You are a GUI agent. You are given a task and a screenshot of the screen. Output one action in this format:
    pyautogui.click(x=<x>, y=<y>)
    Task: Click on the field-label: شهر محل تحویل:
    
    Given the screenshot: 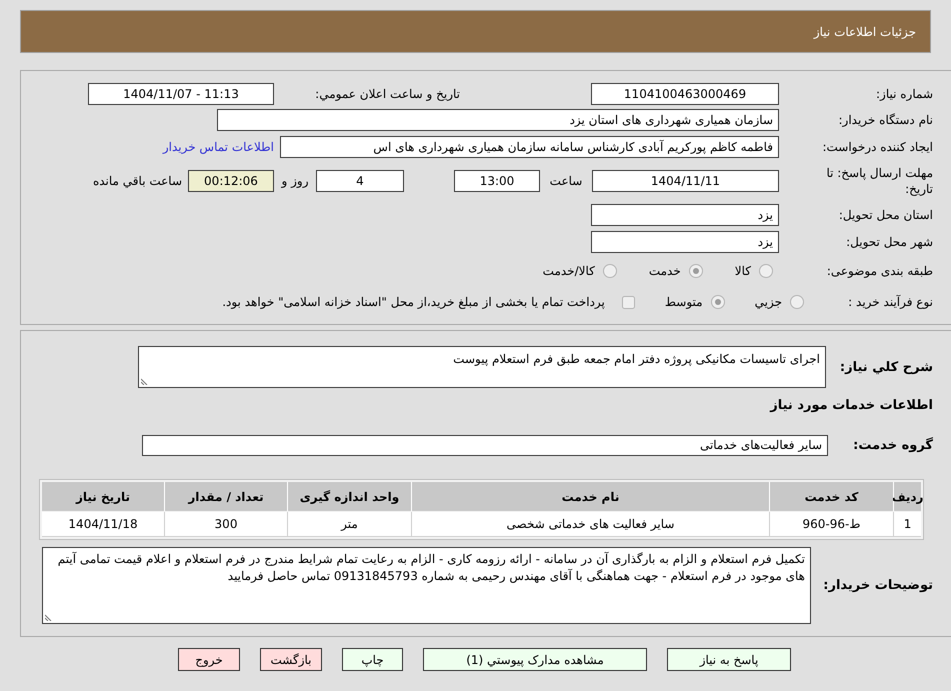 What is the action you would take?
    pyautogui.click(x=889, y=241)
    